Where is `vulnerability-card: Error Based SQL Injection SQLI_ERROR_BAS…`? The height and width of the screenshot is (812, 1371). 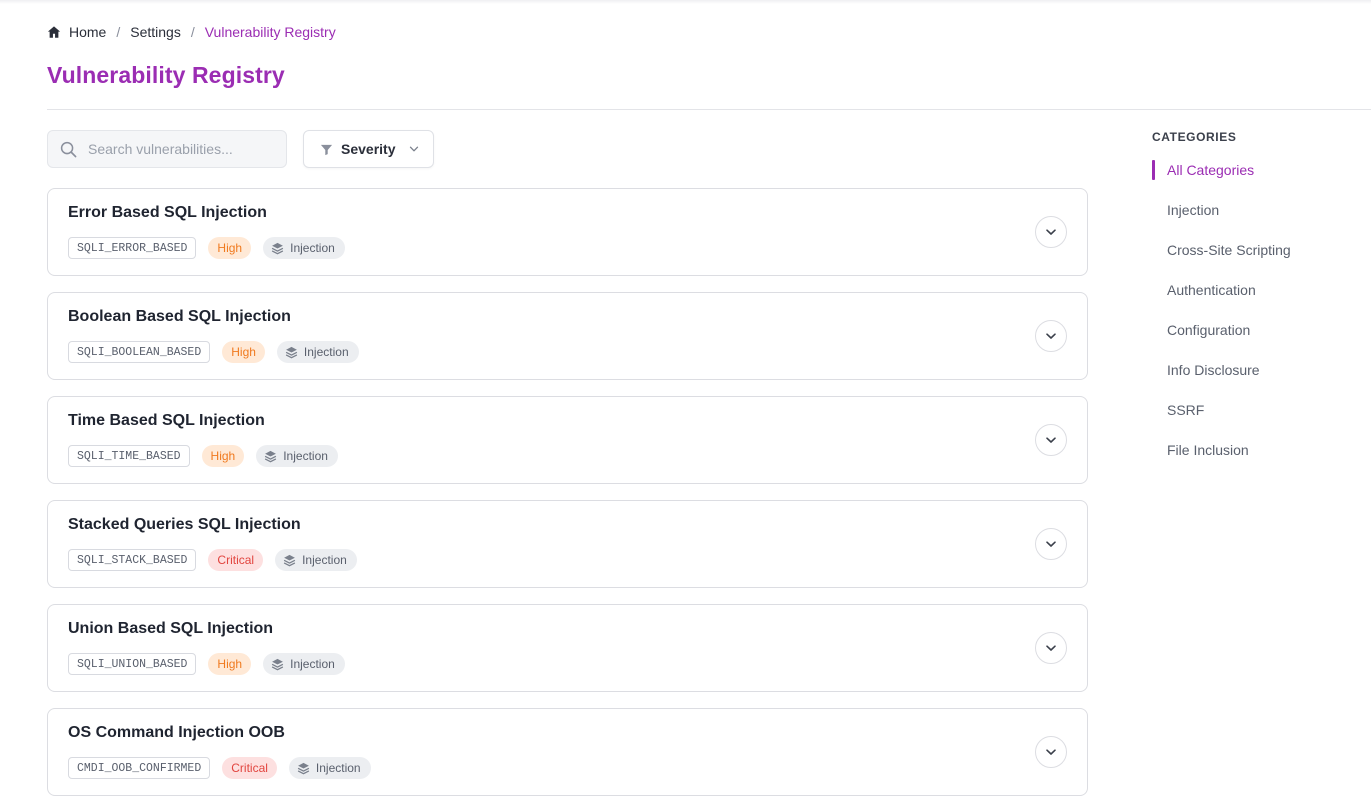 vulnerability-card: Error Based SQL Injection SQLI_ERROR_BAS… is located at coordinates (567, 232).